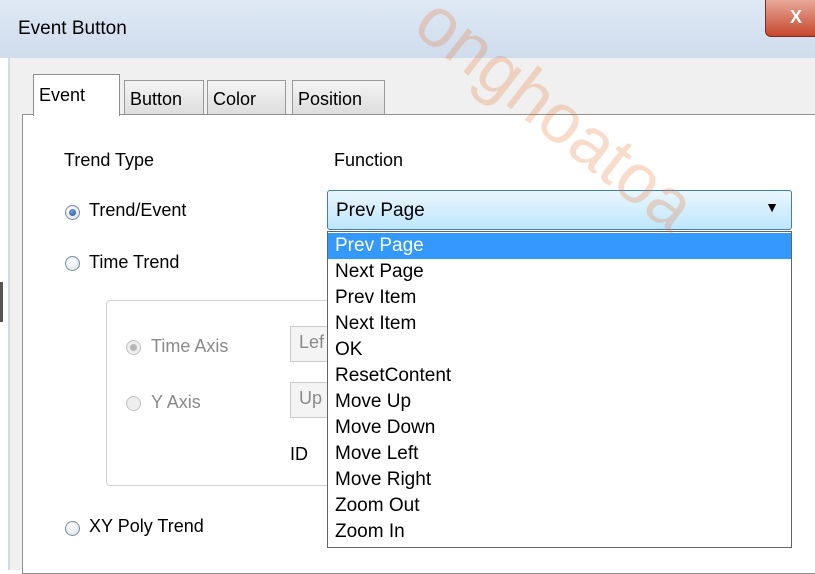  What do you see at coordinates (146, 526) in the screenshot?
I see `radio-xy-poly-trend-label: XY Poly Trend` at bounding box center [146, 526].